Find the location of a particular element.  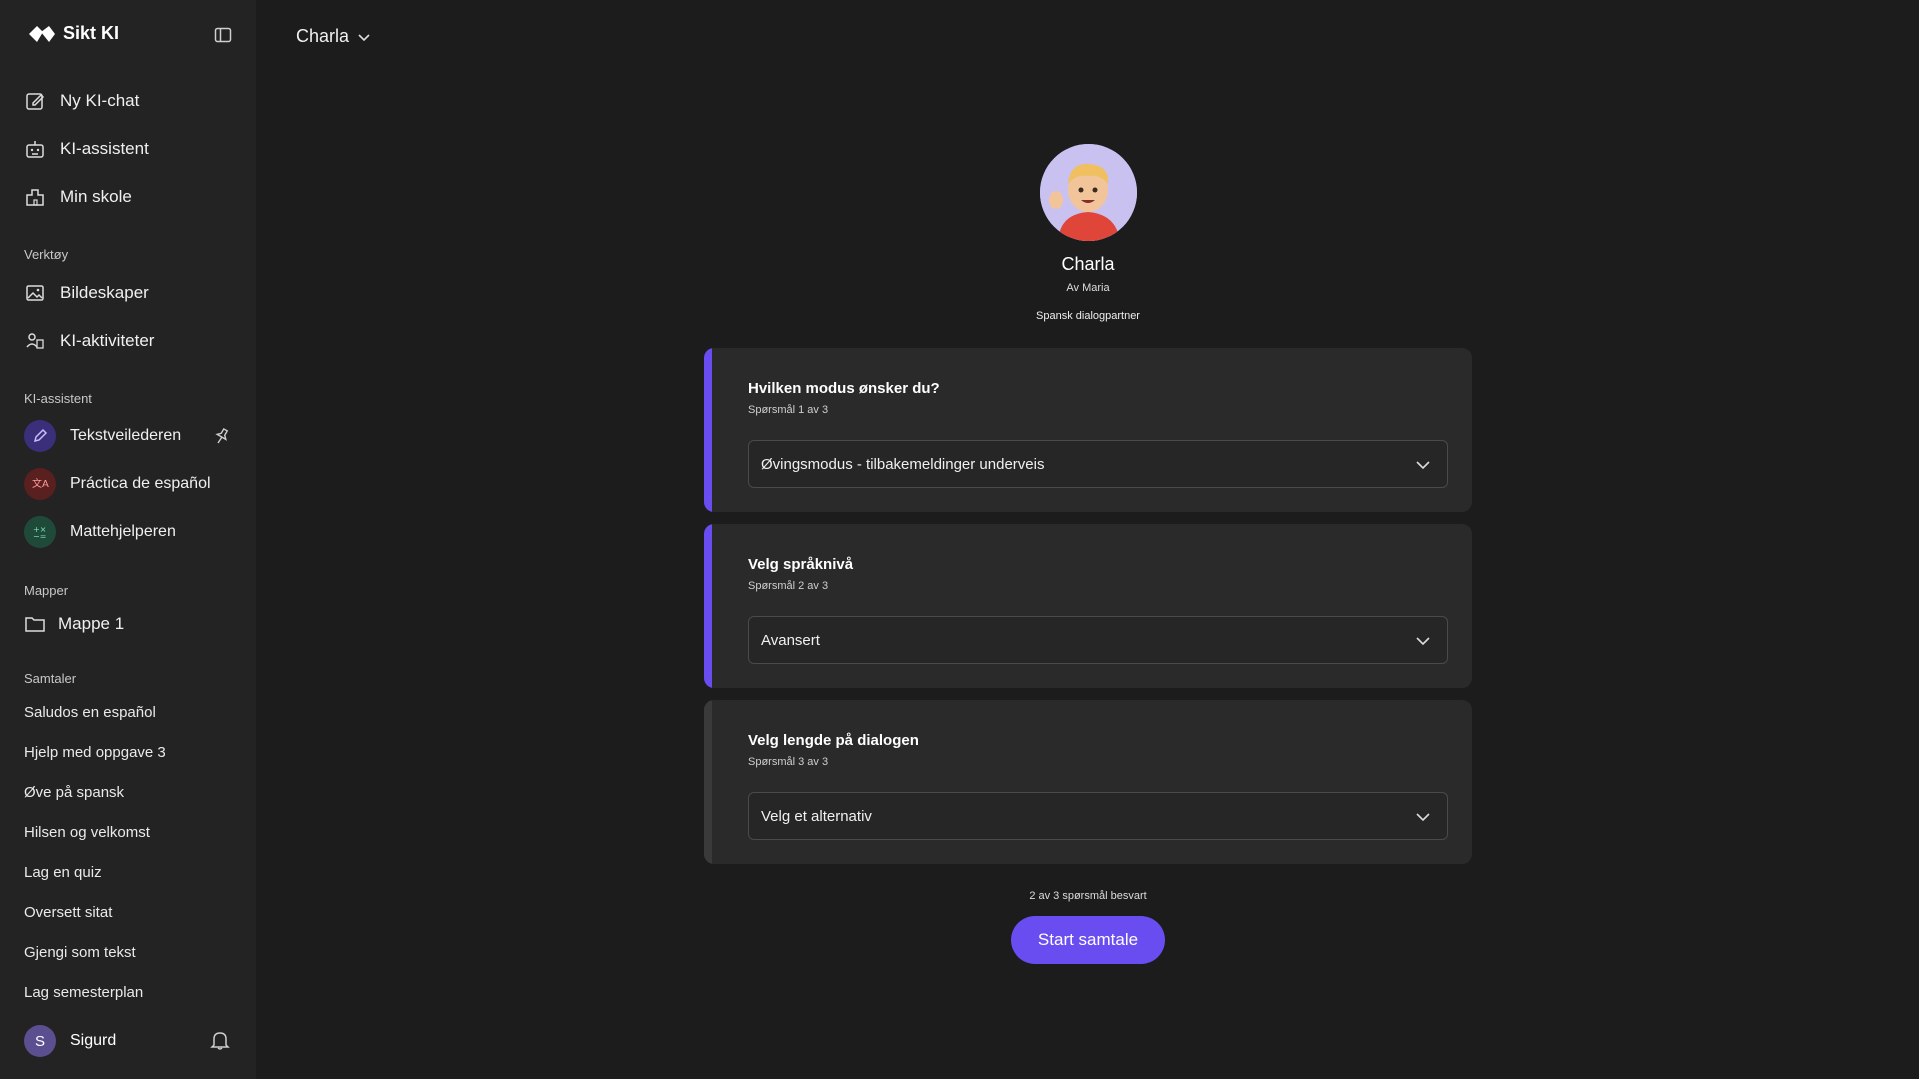

assistant-practica-de-espanol: 文A Práctica de español is located at coordinates (117, 484).